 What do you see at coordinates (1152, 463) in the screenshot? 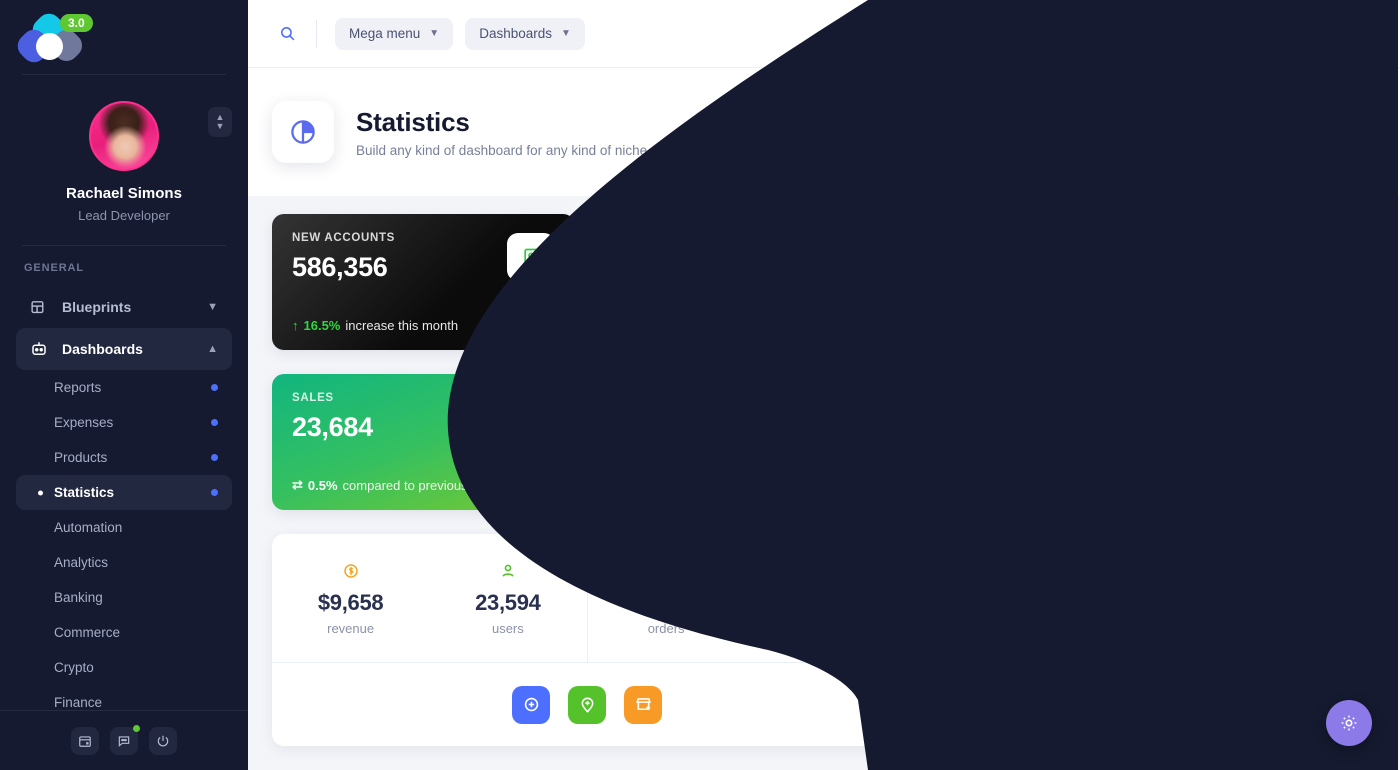
I see `list-item: Gunilla Canario Online + ADD` at bounding box center [1152, 463].